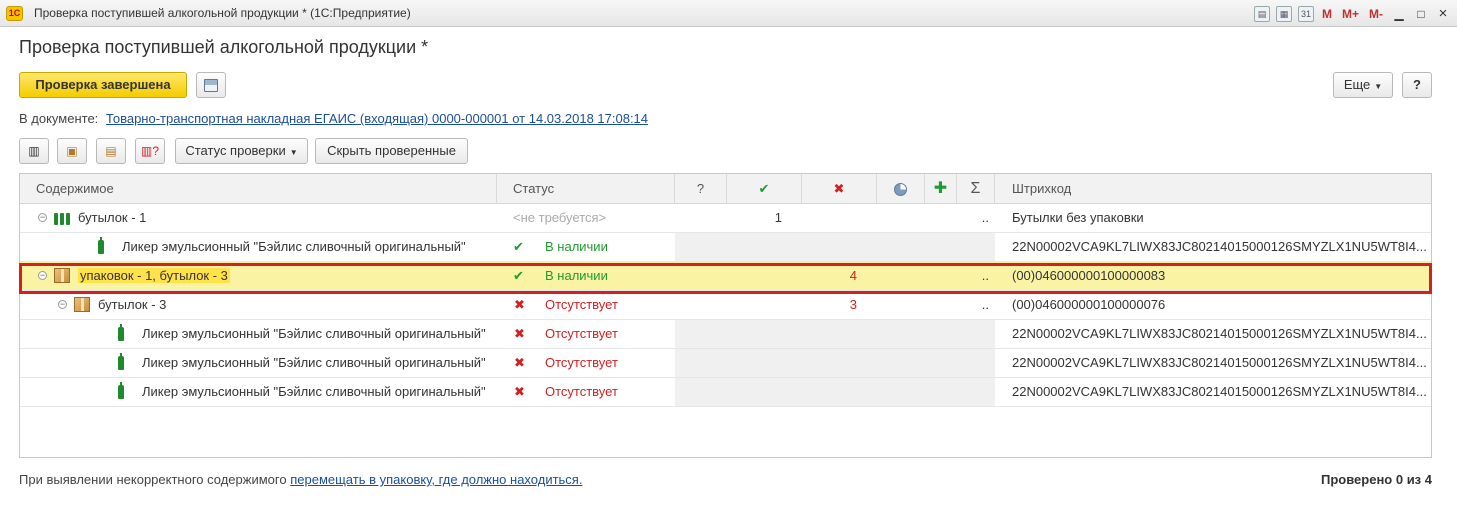 This screenshot has height=506, width=1457. I want to click on memory-add-button: M+, so click(1350, 14).